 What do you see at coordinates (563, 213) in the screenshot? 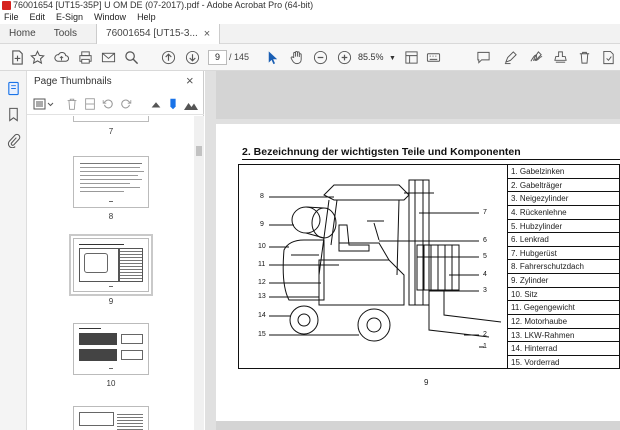
I see `legend-row: 4. Rückenlehne` at bounding box center [563, 213].